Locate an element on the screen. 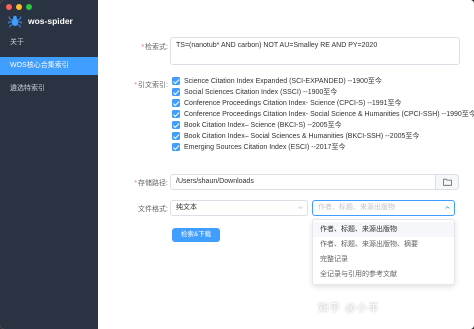  chevron-down-icon is located at coordinates (300, 208).